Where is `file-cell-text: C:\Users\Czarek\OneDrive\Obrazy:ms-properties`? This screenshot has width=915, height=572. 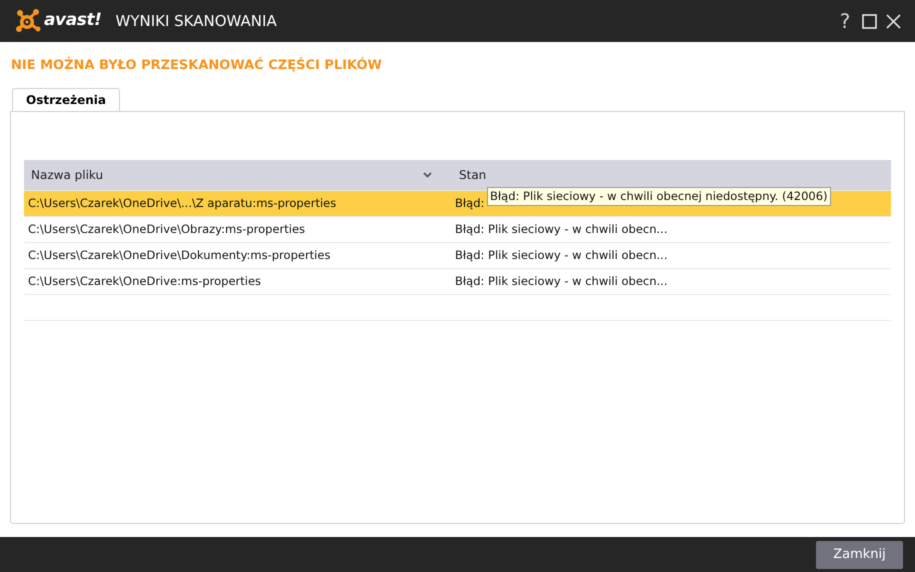 file-cell-text: C:\Users\Czarek\OneDrive\Obrazy:ms-properties is located at coordinates (166, 229).